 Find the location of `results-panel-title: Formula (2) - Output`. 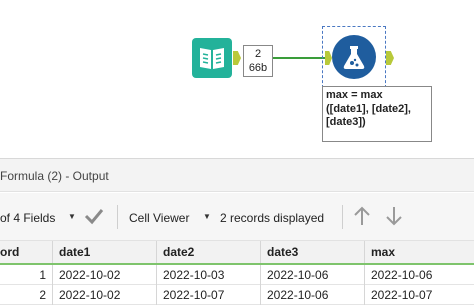

results-panel-title: Formula (2) - Output is located at coordinates (237, 175).